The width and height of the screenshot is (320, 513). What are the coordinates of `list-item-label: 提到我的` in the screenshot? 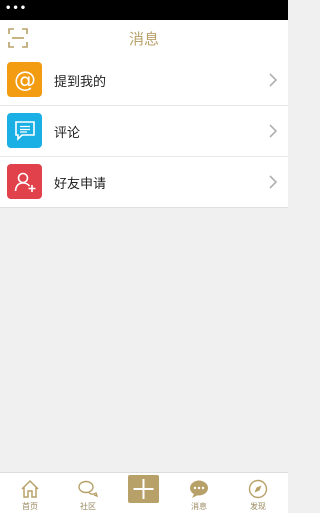 It's located at (80, 82).